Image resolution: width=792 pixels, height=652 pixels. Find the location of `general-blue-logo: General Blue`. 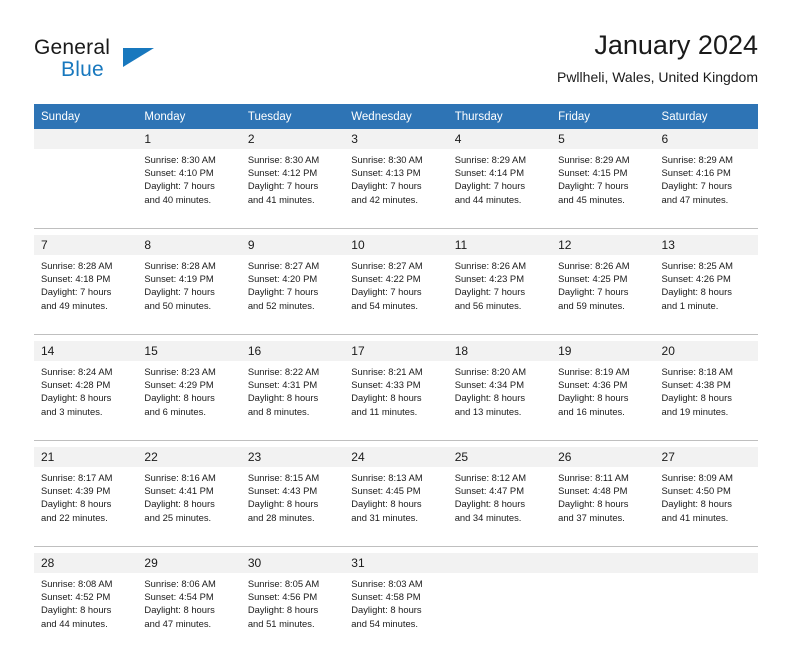

general-blue-logo: General Blue is located at coordinates (134, 64).